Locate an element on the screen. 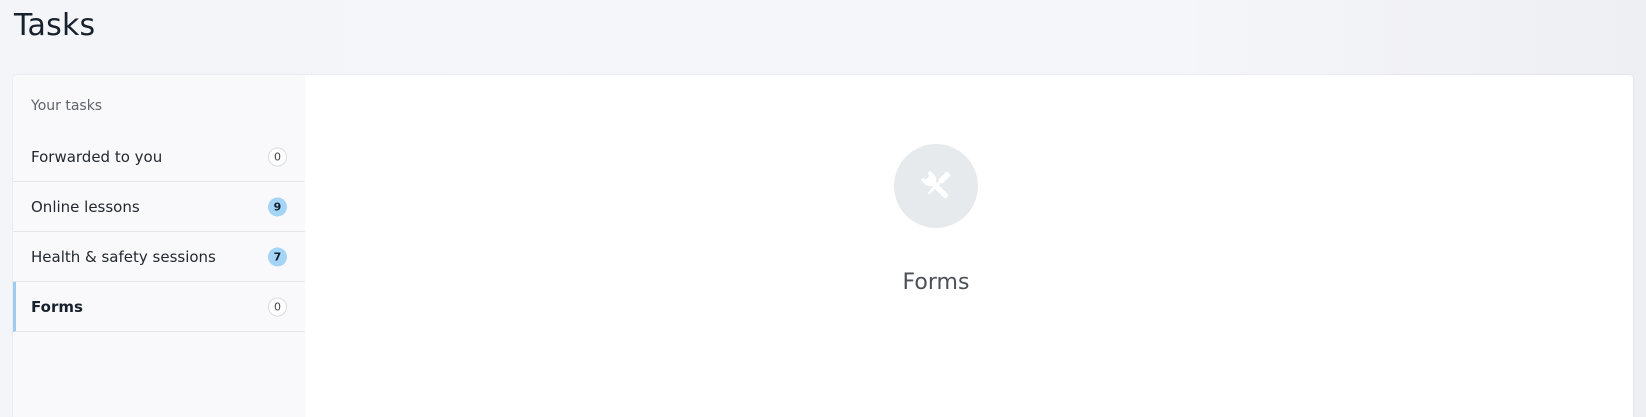 The width and height of the screenshot is (1646, 417). sidebar-item-label: Forms is located at coordinates (57, 306).